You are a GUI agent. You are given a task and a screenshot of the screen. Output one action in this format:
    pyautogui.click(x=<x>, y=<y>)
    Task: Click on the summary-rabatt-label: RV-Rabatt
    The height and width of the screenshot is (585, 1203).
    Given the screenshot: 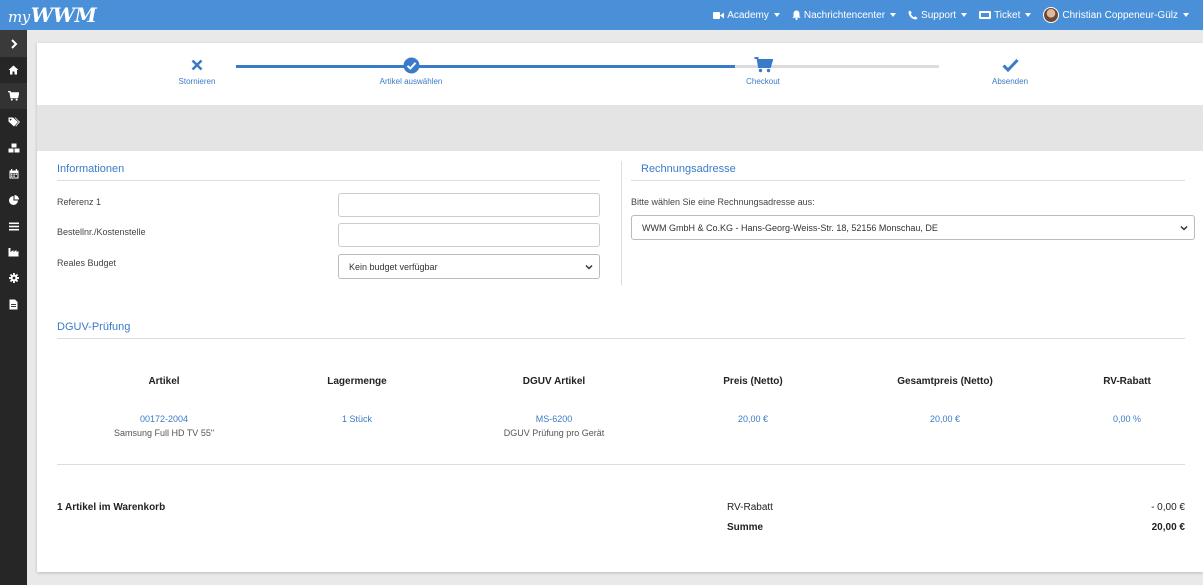 What is the action you would take?
    pyautogui.click(x=750, y=507)
    